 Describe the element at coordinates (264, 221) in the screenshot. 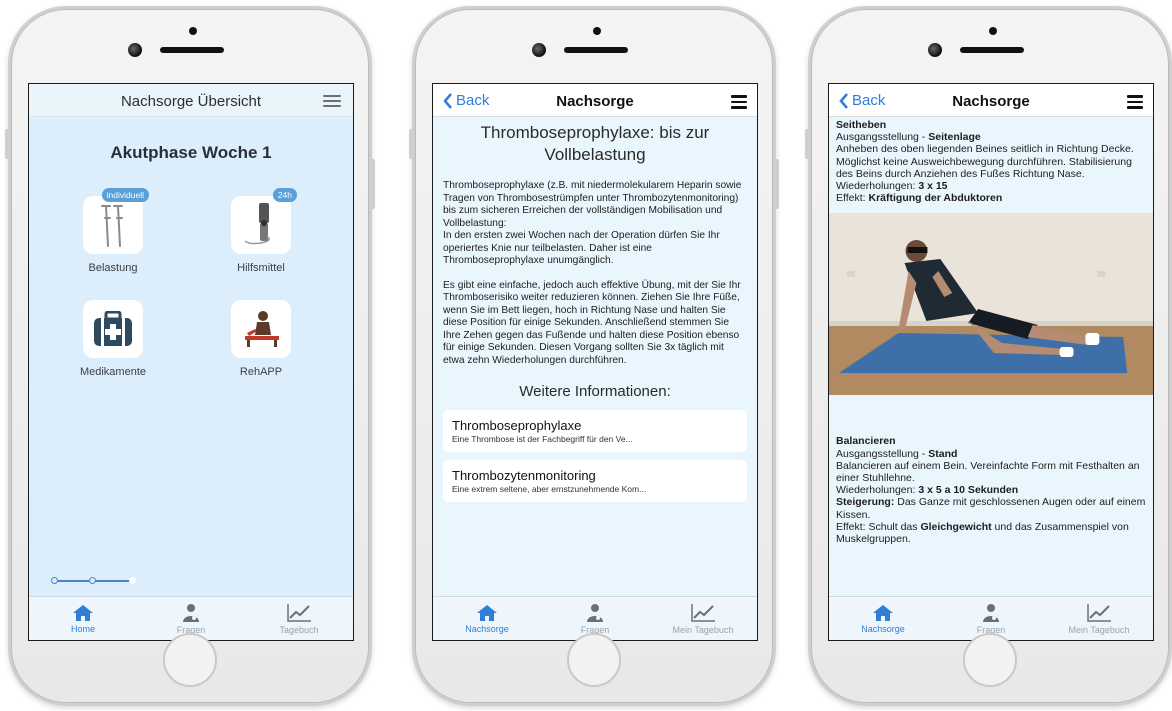

I see `knee-brace-icon: 24h` at that location.